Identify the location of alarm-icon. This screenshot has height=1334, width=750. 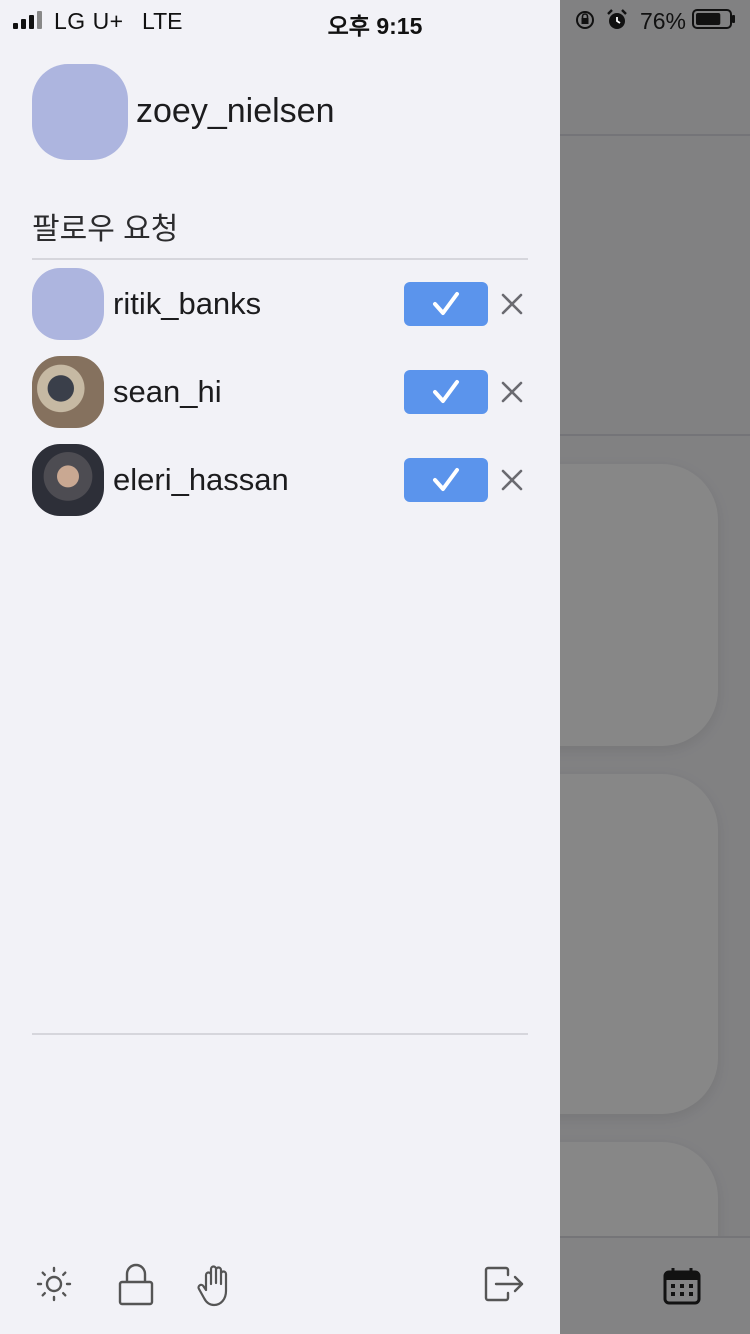
(617, 19).